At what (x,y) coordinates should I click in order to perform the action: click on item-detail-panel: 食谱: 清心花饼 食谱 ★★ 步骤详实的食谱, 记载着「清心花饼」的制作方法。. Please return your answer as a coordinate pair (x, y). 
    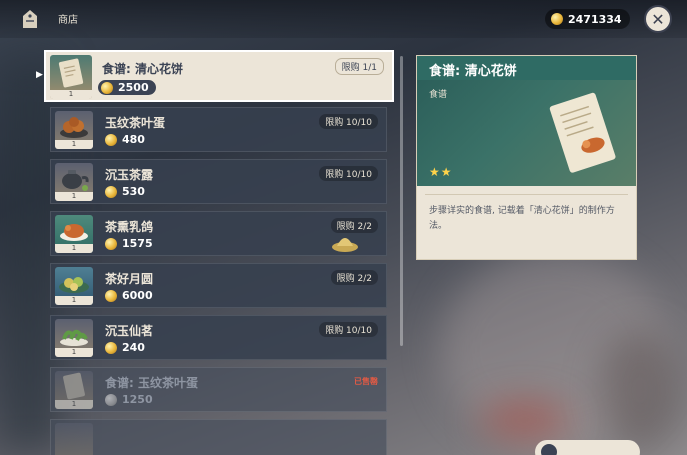
    Looking at the image, I should click on (526, 157).